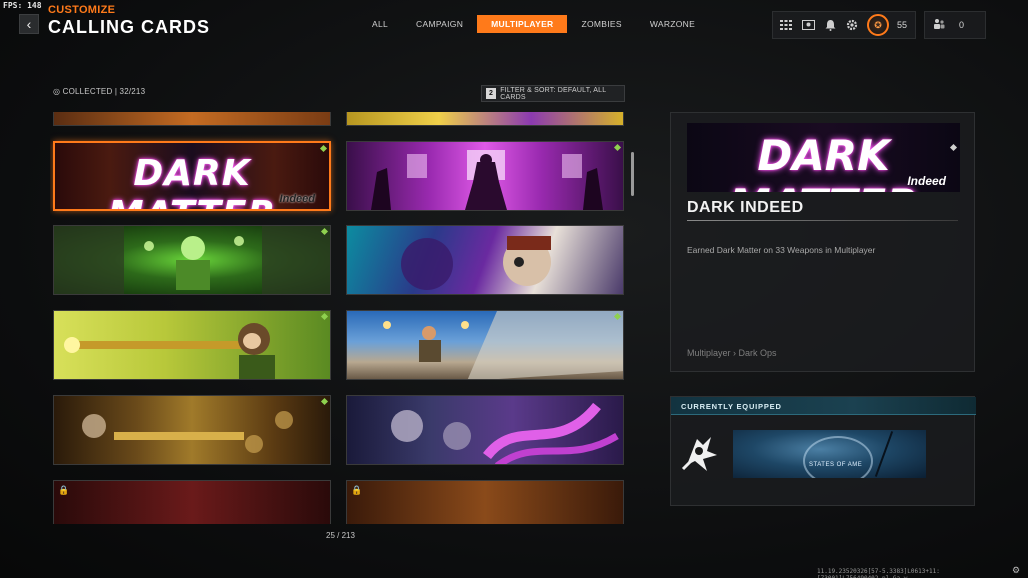  Describe the element at coordinates (962, 25) in the screenshot. I see `friends-count: 0` at that location.